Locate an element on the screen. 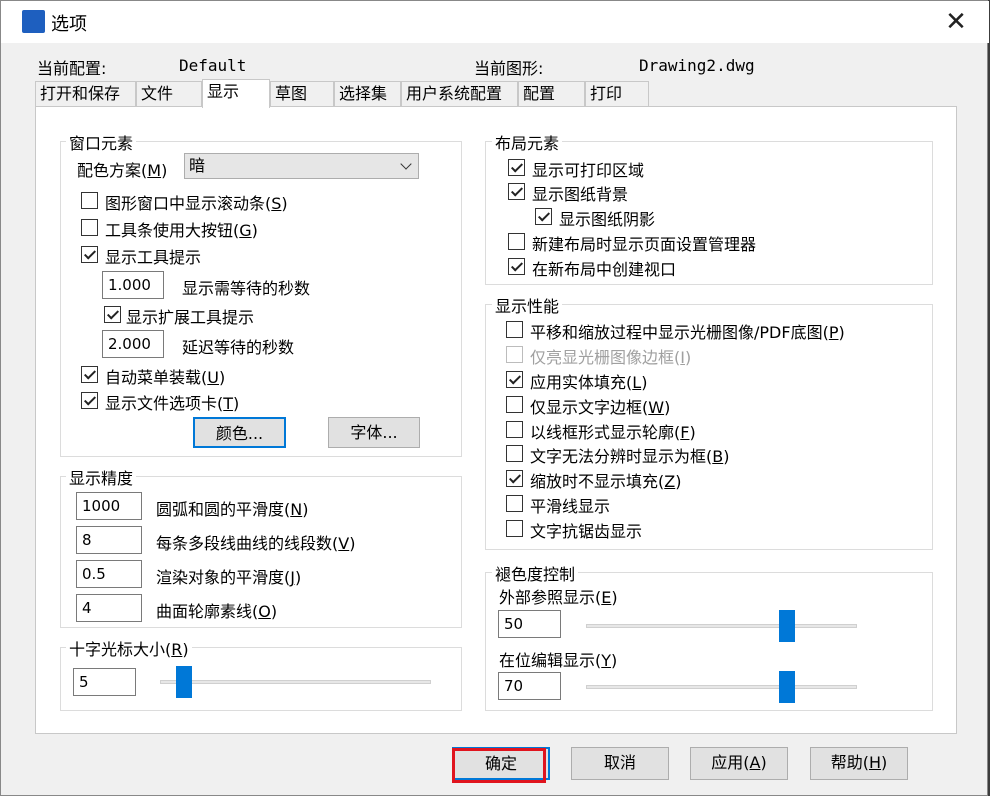  apply-button: 应用(A) is located at coordinates (739, 763).